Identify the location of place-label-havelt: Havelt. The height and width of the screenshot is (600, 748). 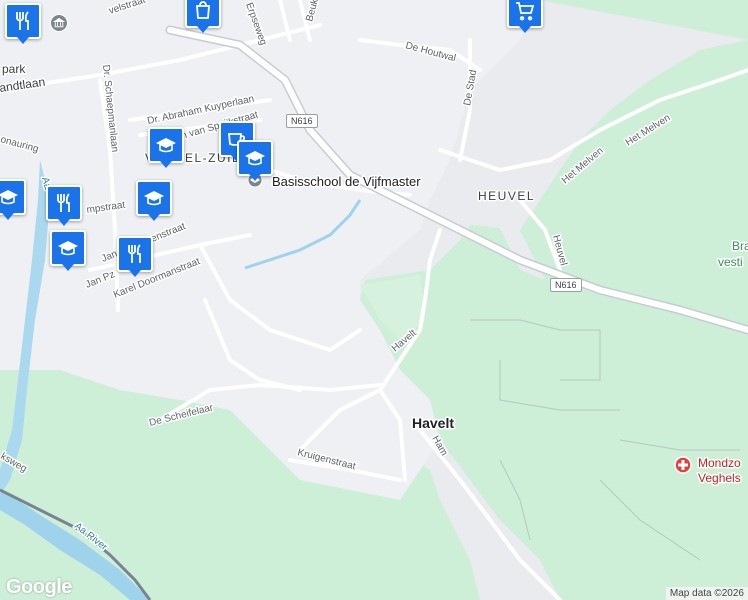
(433, 423).